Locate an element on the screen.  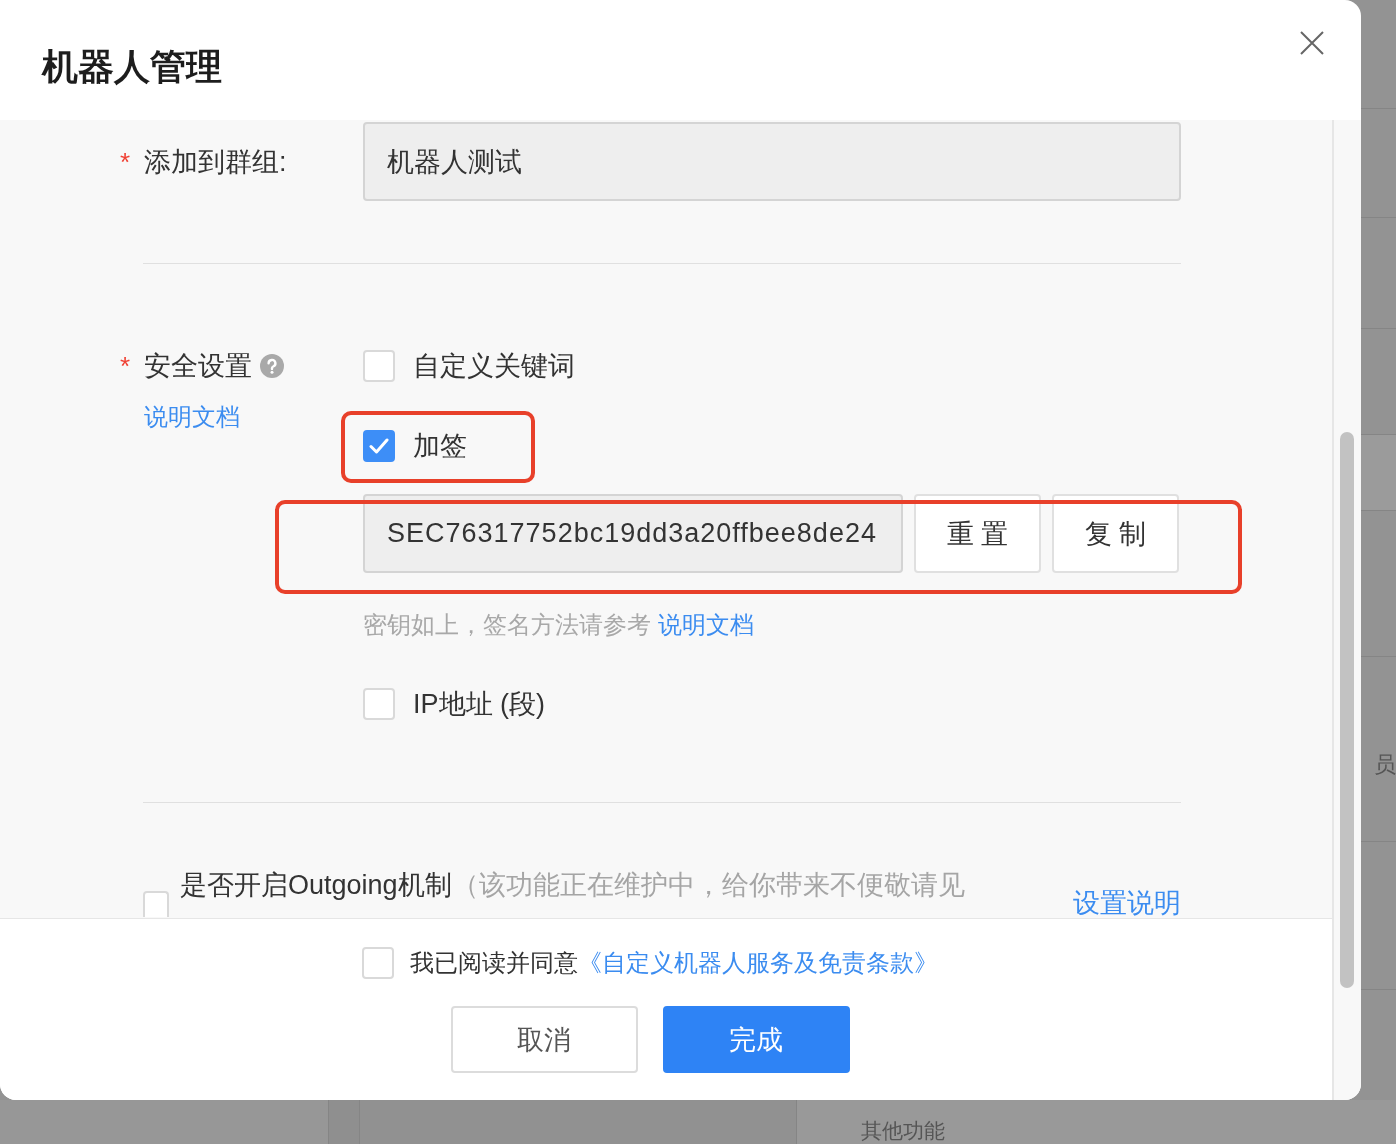
dialog-title: 机器人管理 is located at coordinates (132, 67).